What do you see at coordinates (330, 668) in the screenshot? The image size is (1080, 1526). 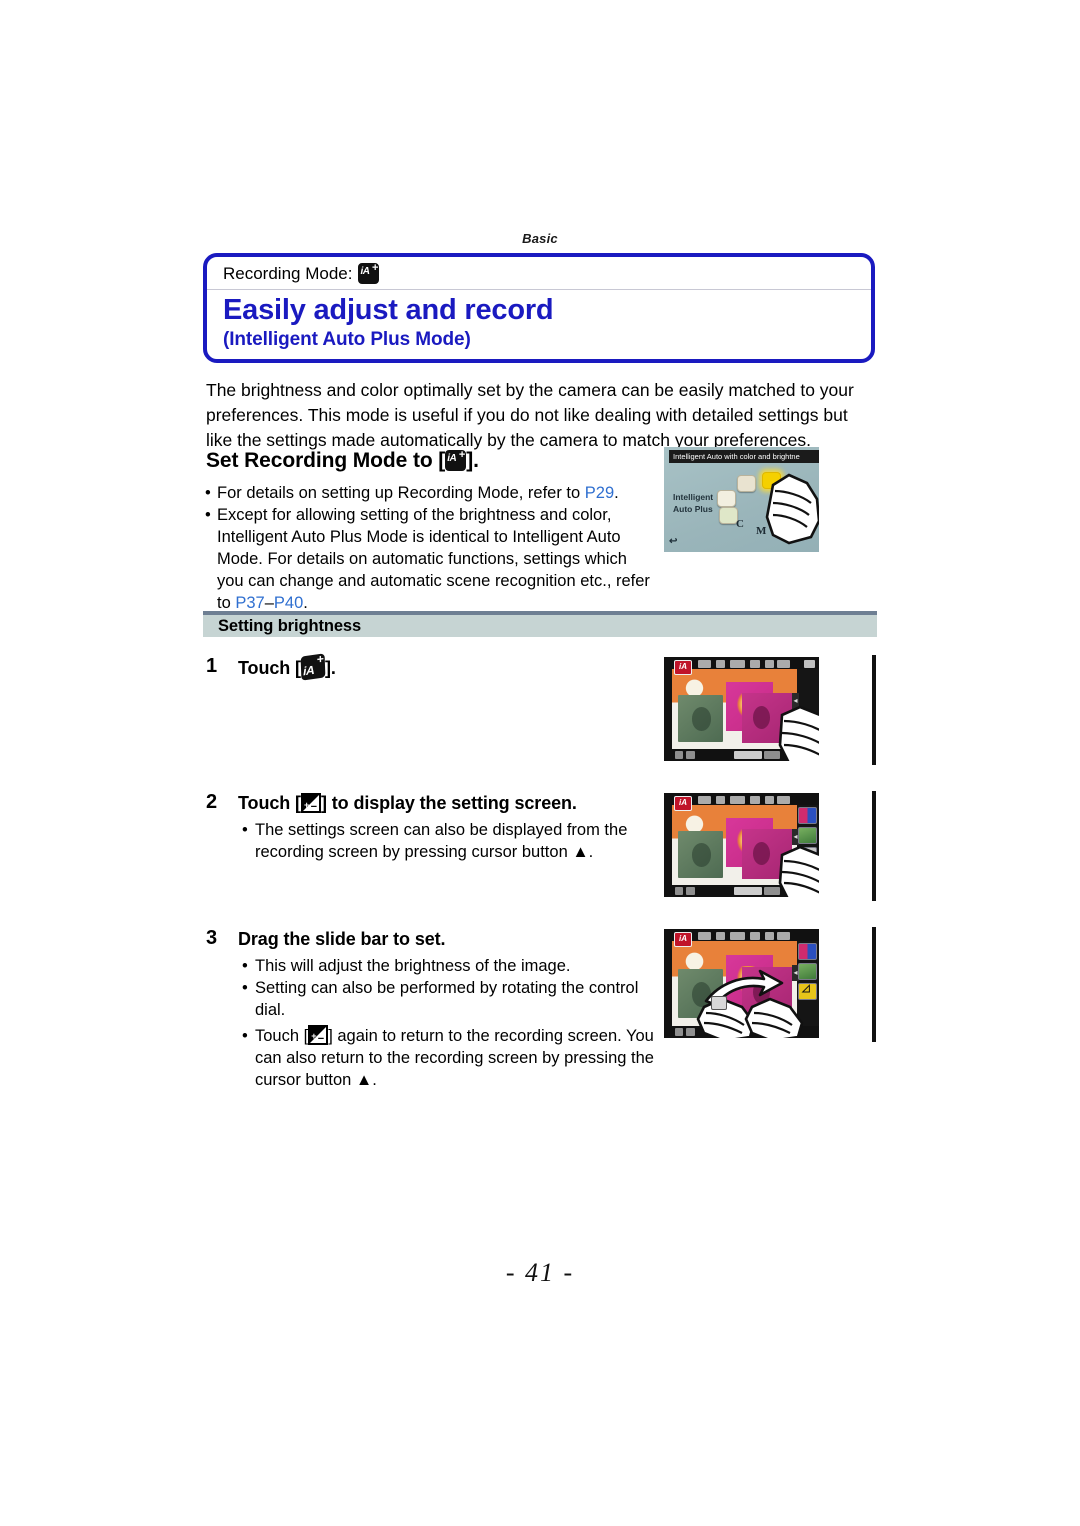 I see `step-1-head-after: ].` at bounding box center [330, 668].